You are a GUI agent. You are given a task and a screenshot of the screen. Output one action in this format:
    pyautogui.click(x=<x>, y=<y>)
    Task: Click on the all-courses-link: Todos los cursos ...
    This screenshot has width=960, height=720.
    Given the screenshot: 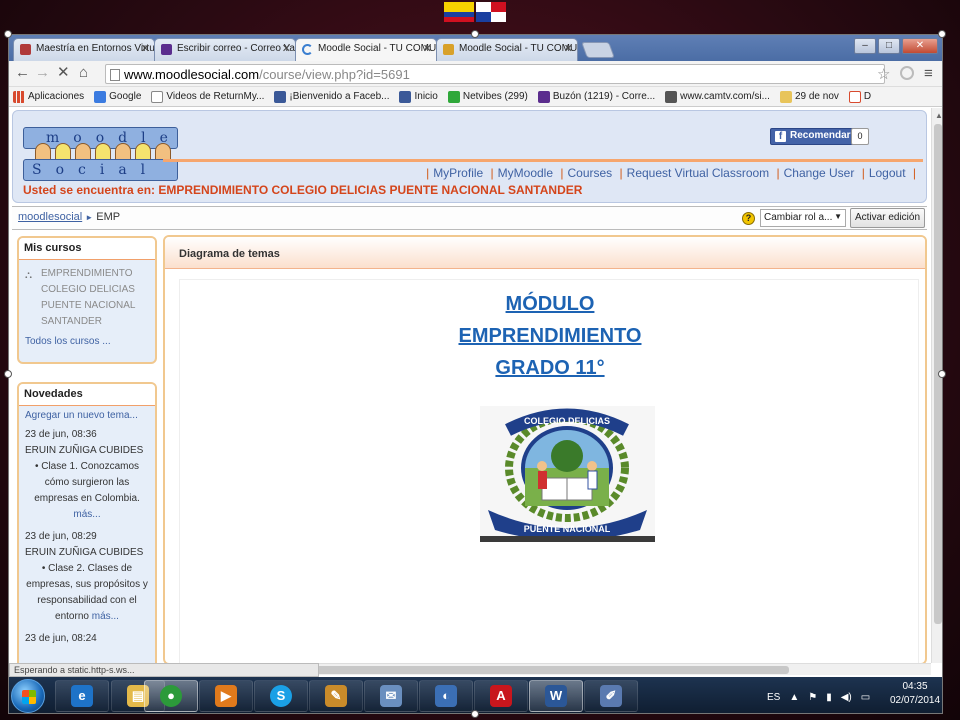 What is the action you would take?
    pyautogui.click(x=87, y=341)
    